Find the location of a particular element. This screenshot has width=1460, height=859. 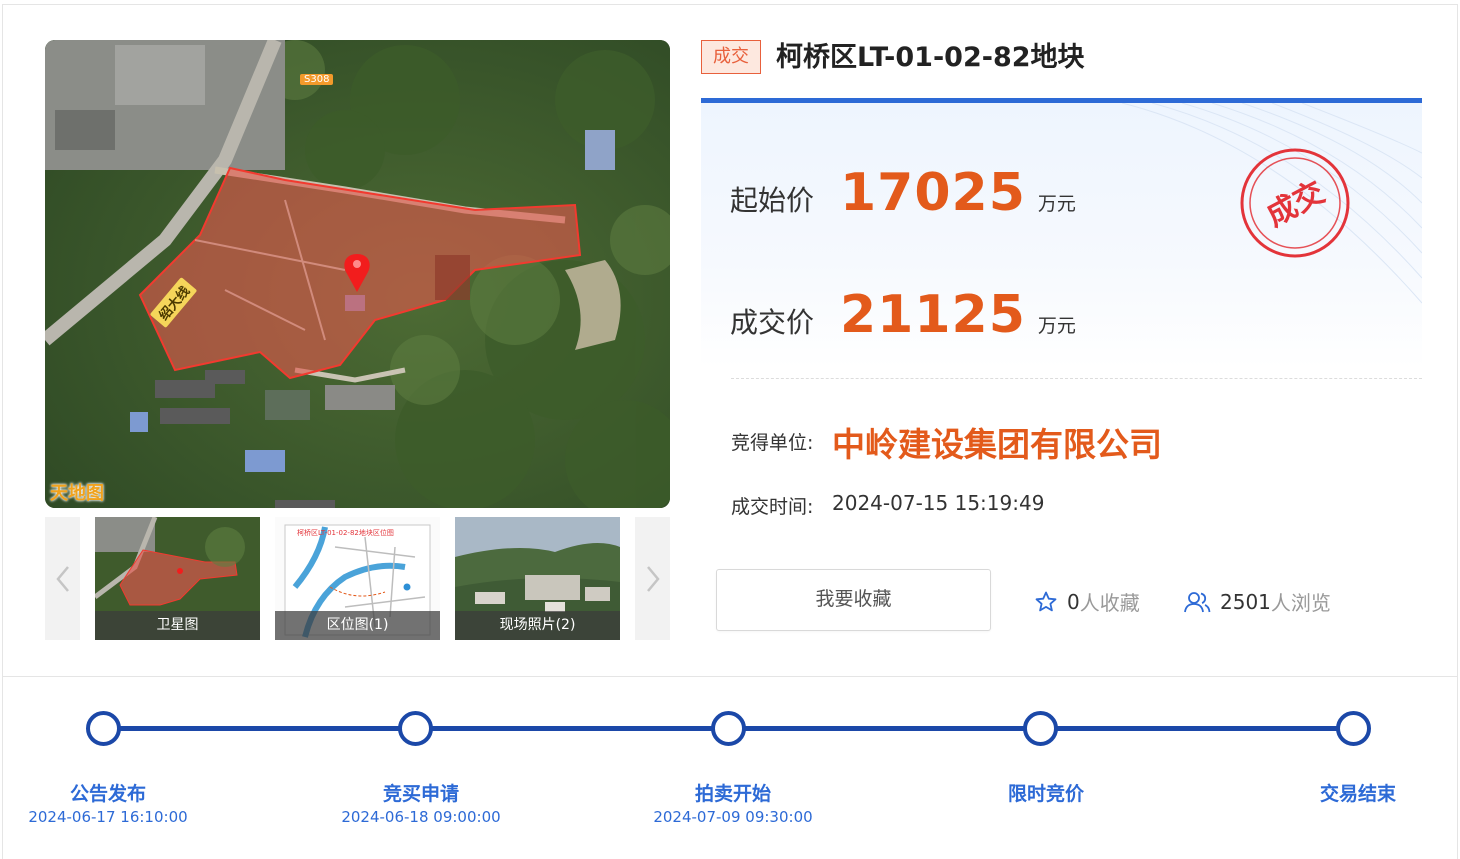

thumbnail-site-photo: 现场照片(2) is located at coordinates (537, 578).